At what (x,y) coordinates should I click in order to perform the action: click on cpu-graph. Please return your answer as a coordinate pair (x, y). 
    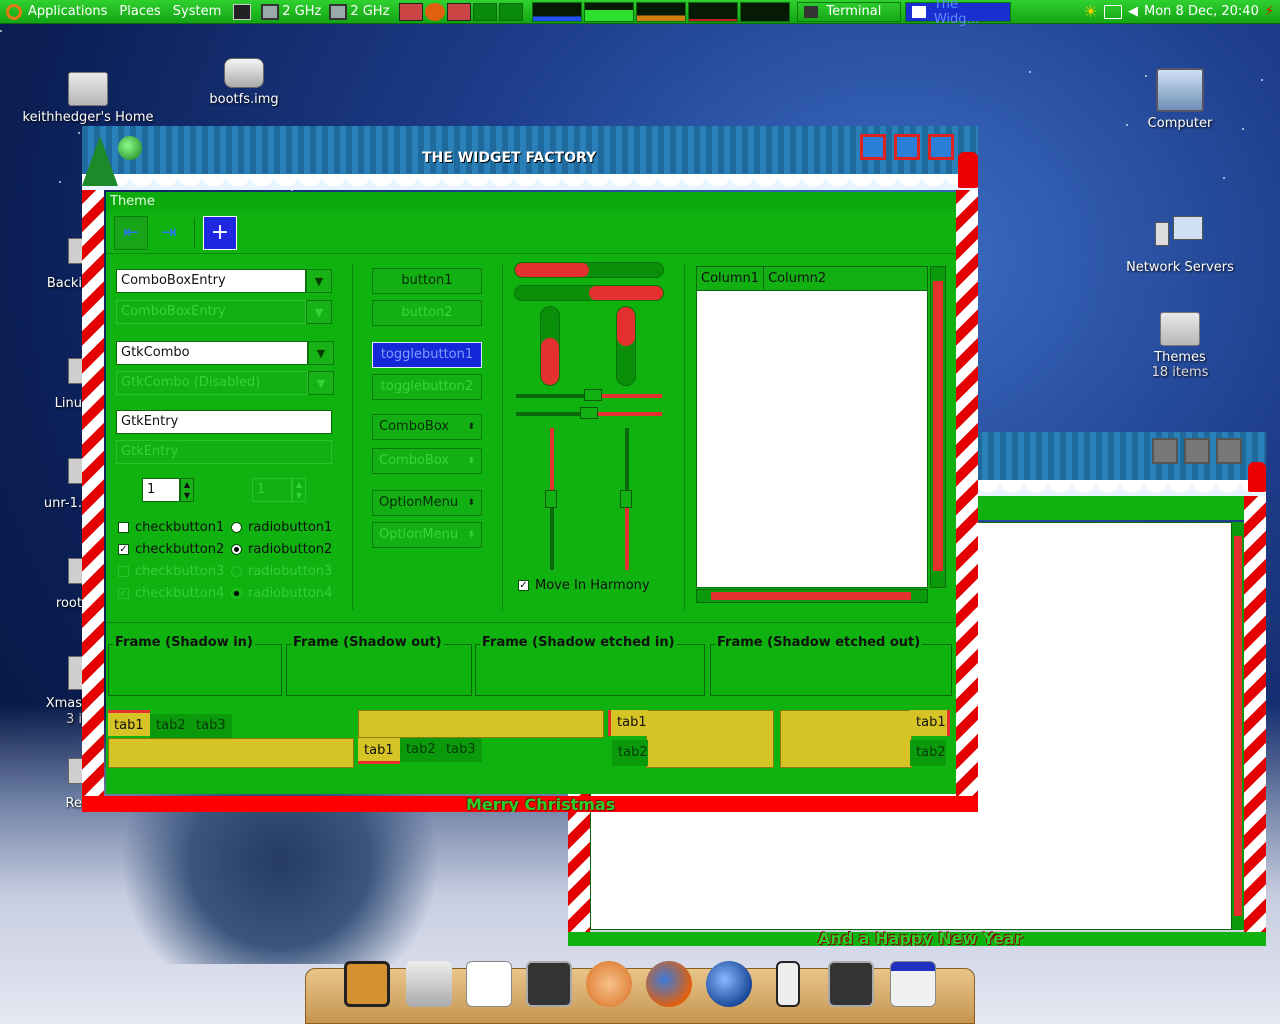
    Looking at the image, I should click on (557, 11).